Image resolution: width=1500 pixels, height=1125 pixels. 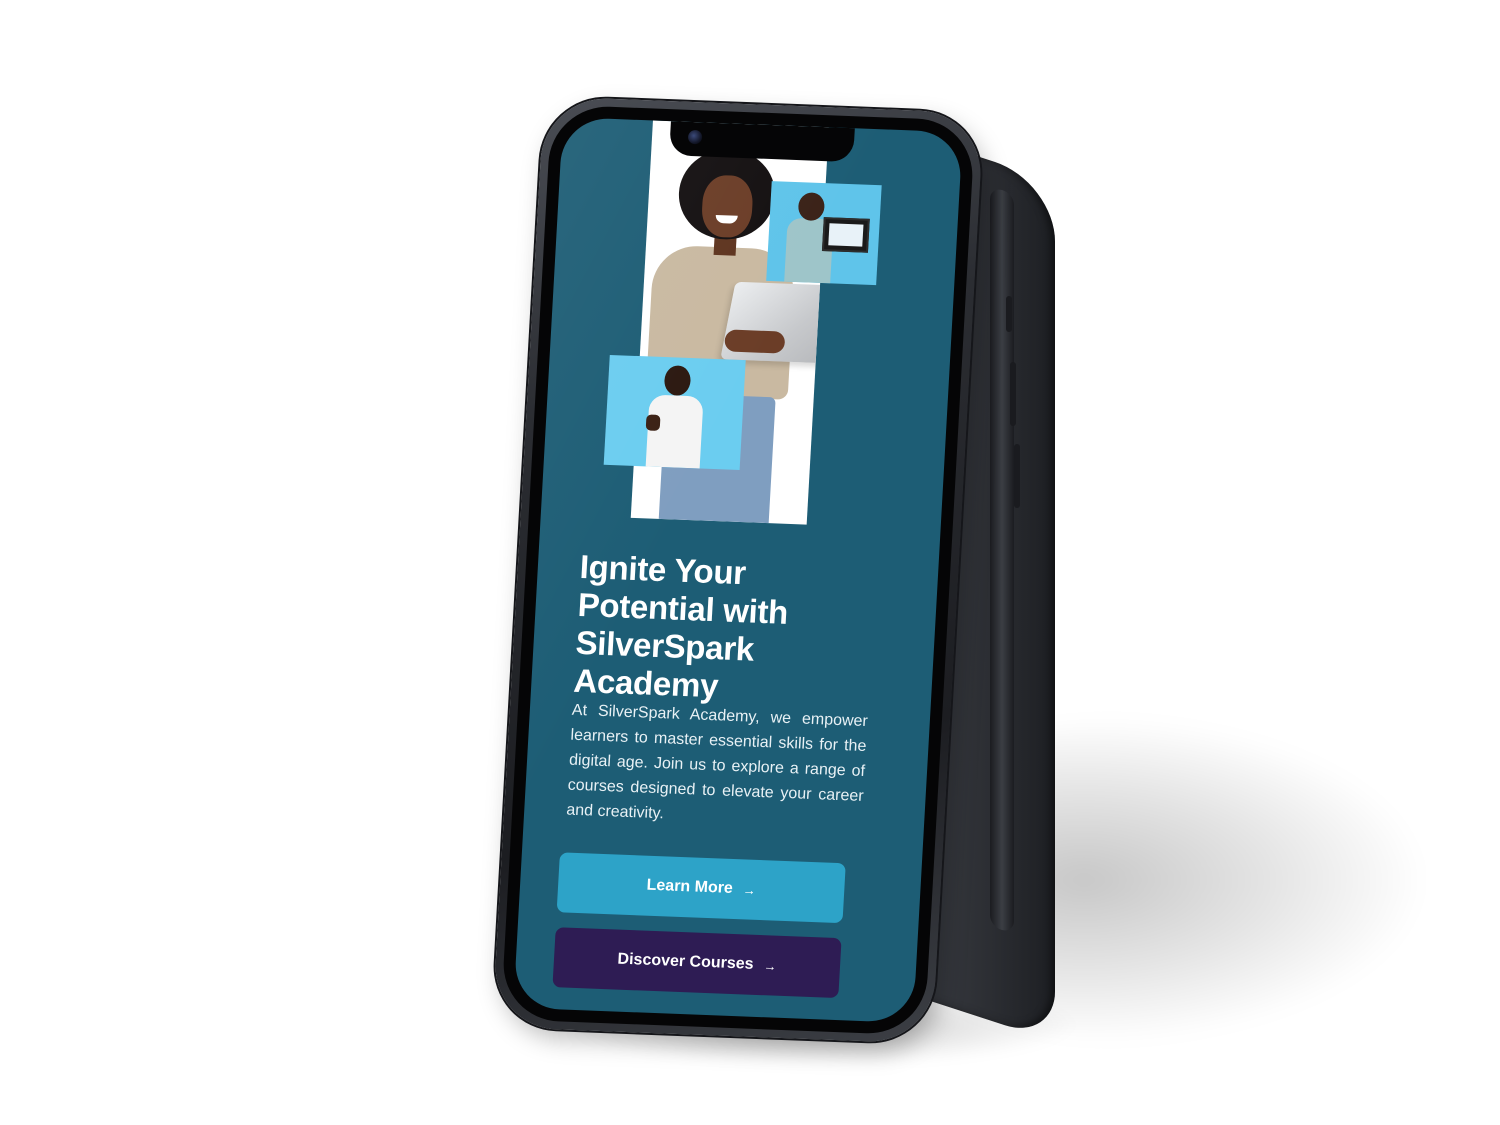 What do you see at coordinates (1009, 314) in the screenshot?
I see `side-button-upper` at bounding box center [1009, 314].